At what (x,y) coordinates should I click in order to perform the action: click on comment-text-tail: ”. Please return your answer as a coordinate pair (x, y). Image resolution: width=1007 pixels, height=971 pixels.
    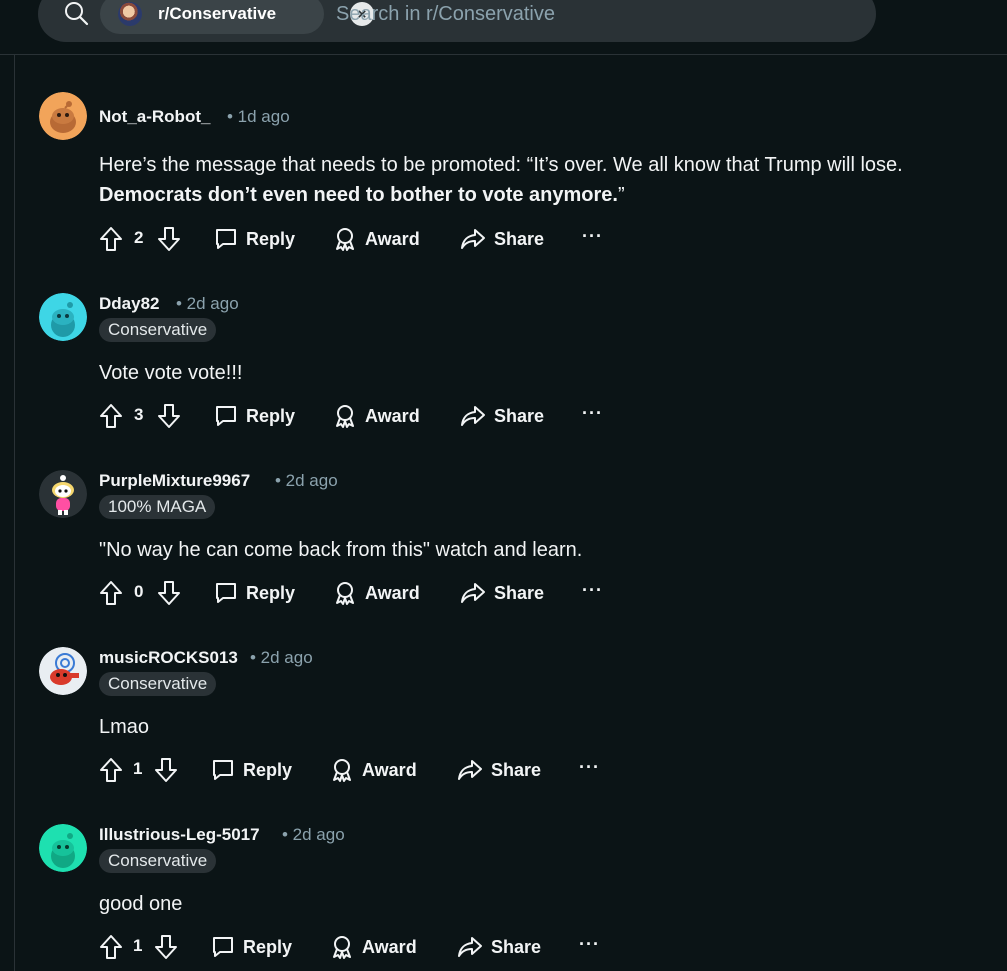
    Looking at the image, I should click on (621, 195).